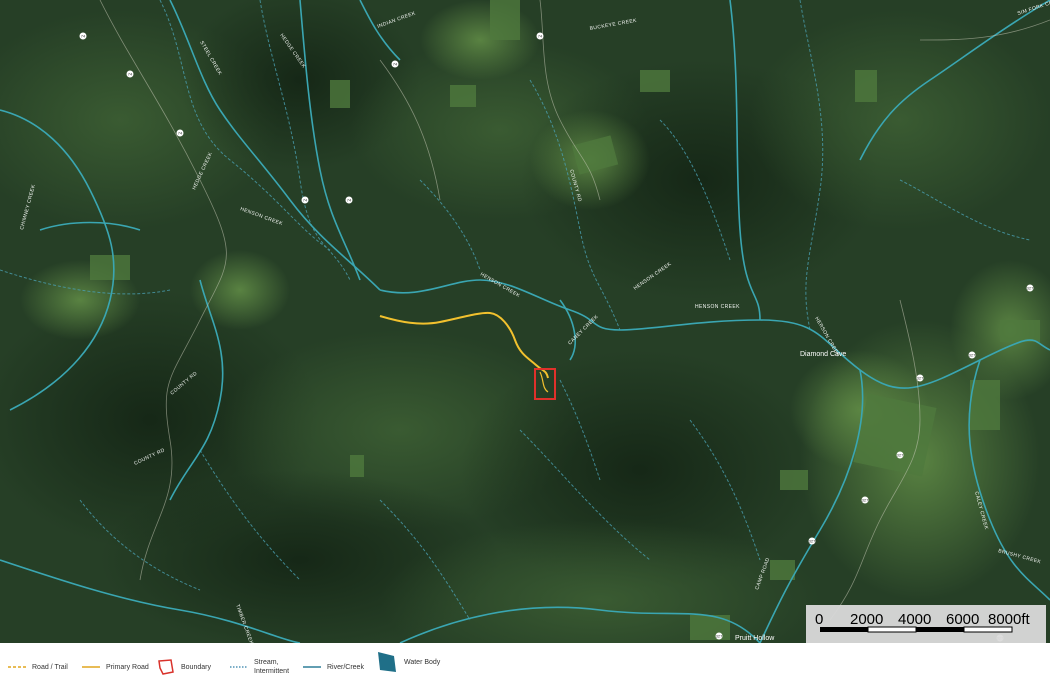 The height and width of the screenshot is (700, 1050). I want to click on legend-primary-road: Primary Road, so click(115, 667).